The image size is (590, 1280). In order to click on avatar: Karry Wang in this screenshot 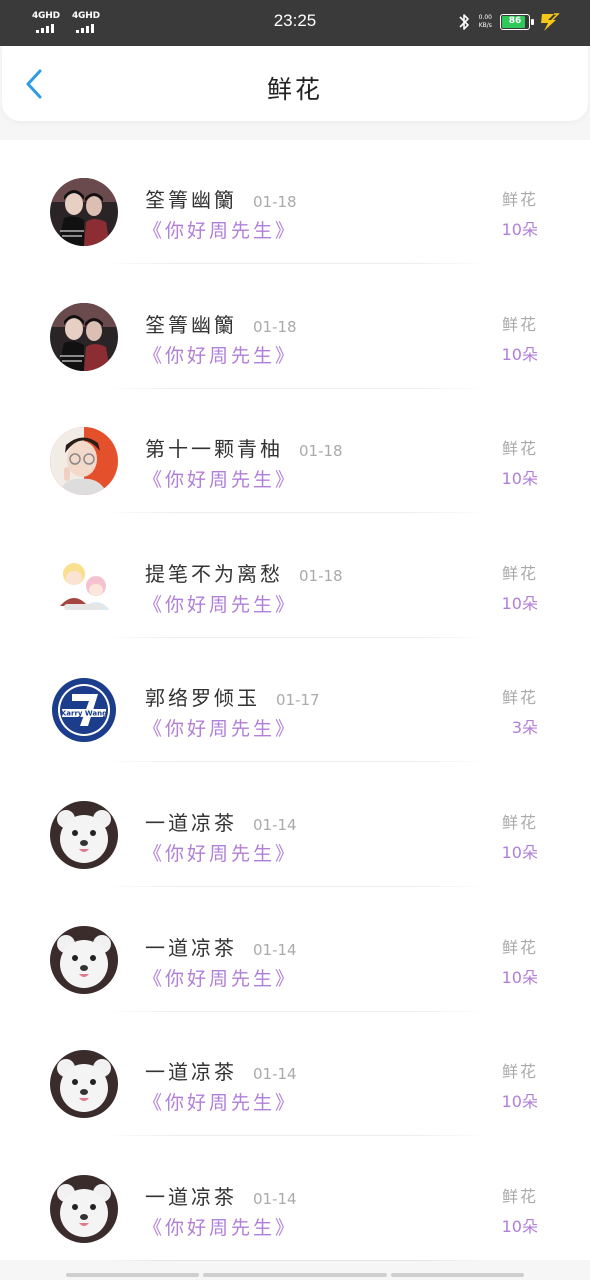, I will do `click(84, 710)`.